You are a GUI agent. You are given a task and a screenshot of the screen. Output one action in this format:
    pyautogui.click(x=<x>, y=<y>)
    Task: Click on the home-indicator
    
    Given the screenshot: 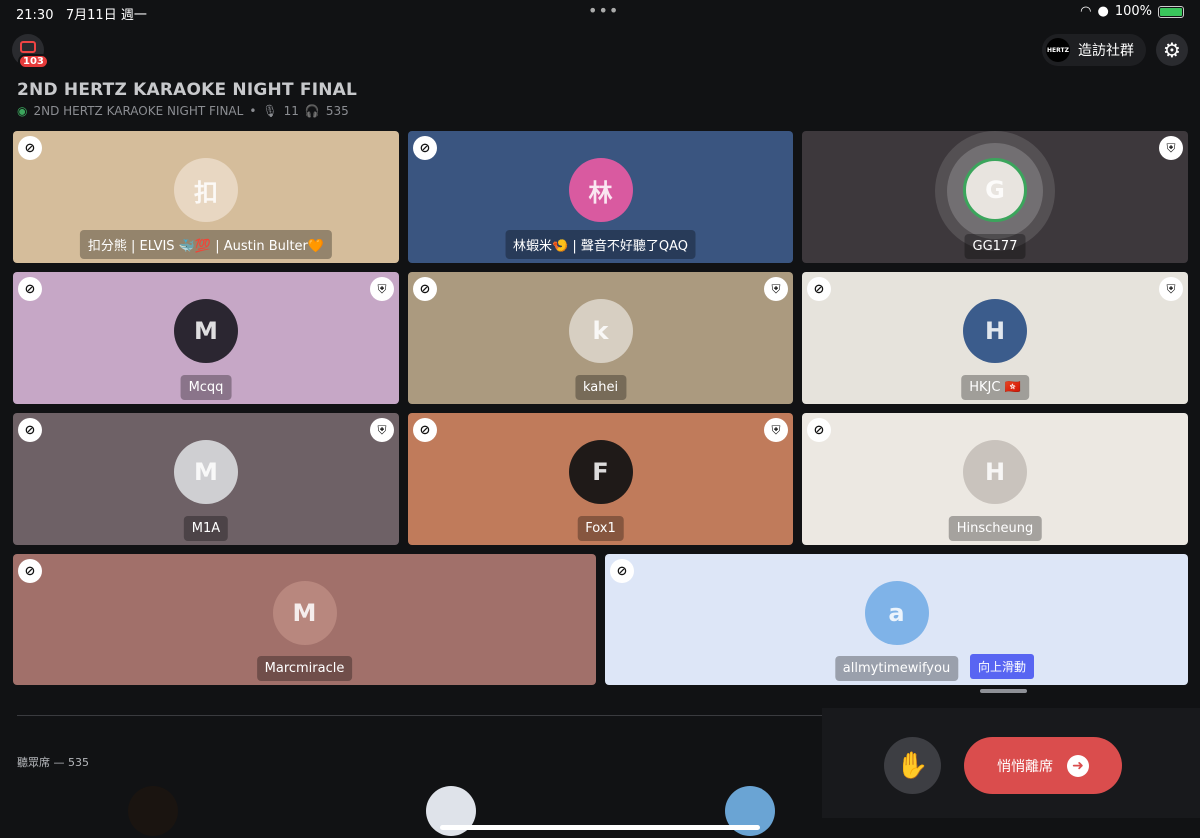 What is the action you would take?
    pyautogui.click(x=600, y=827)
    